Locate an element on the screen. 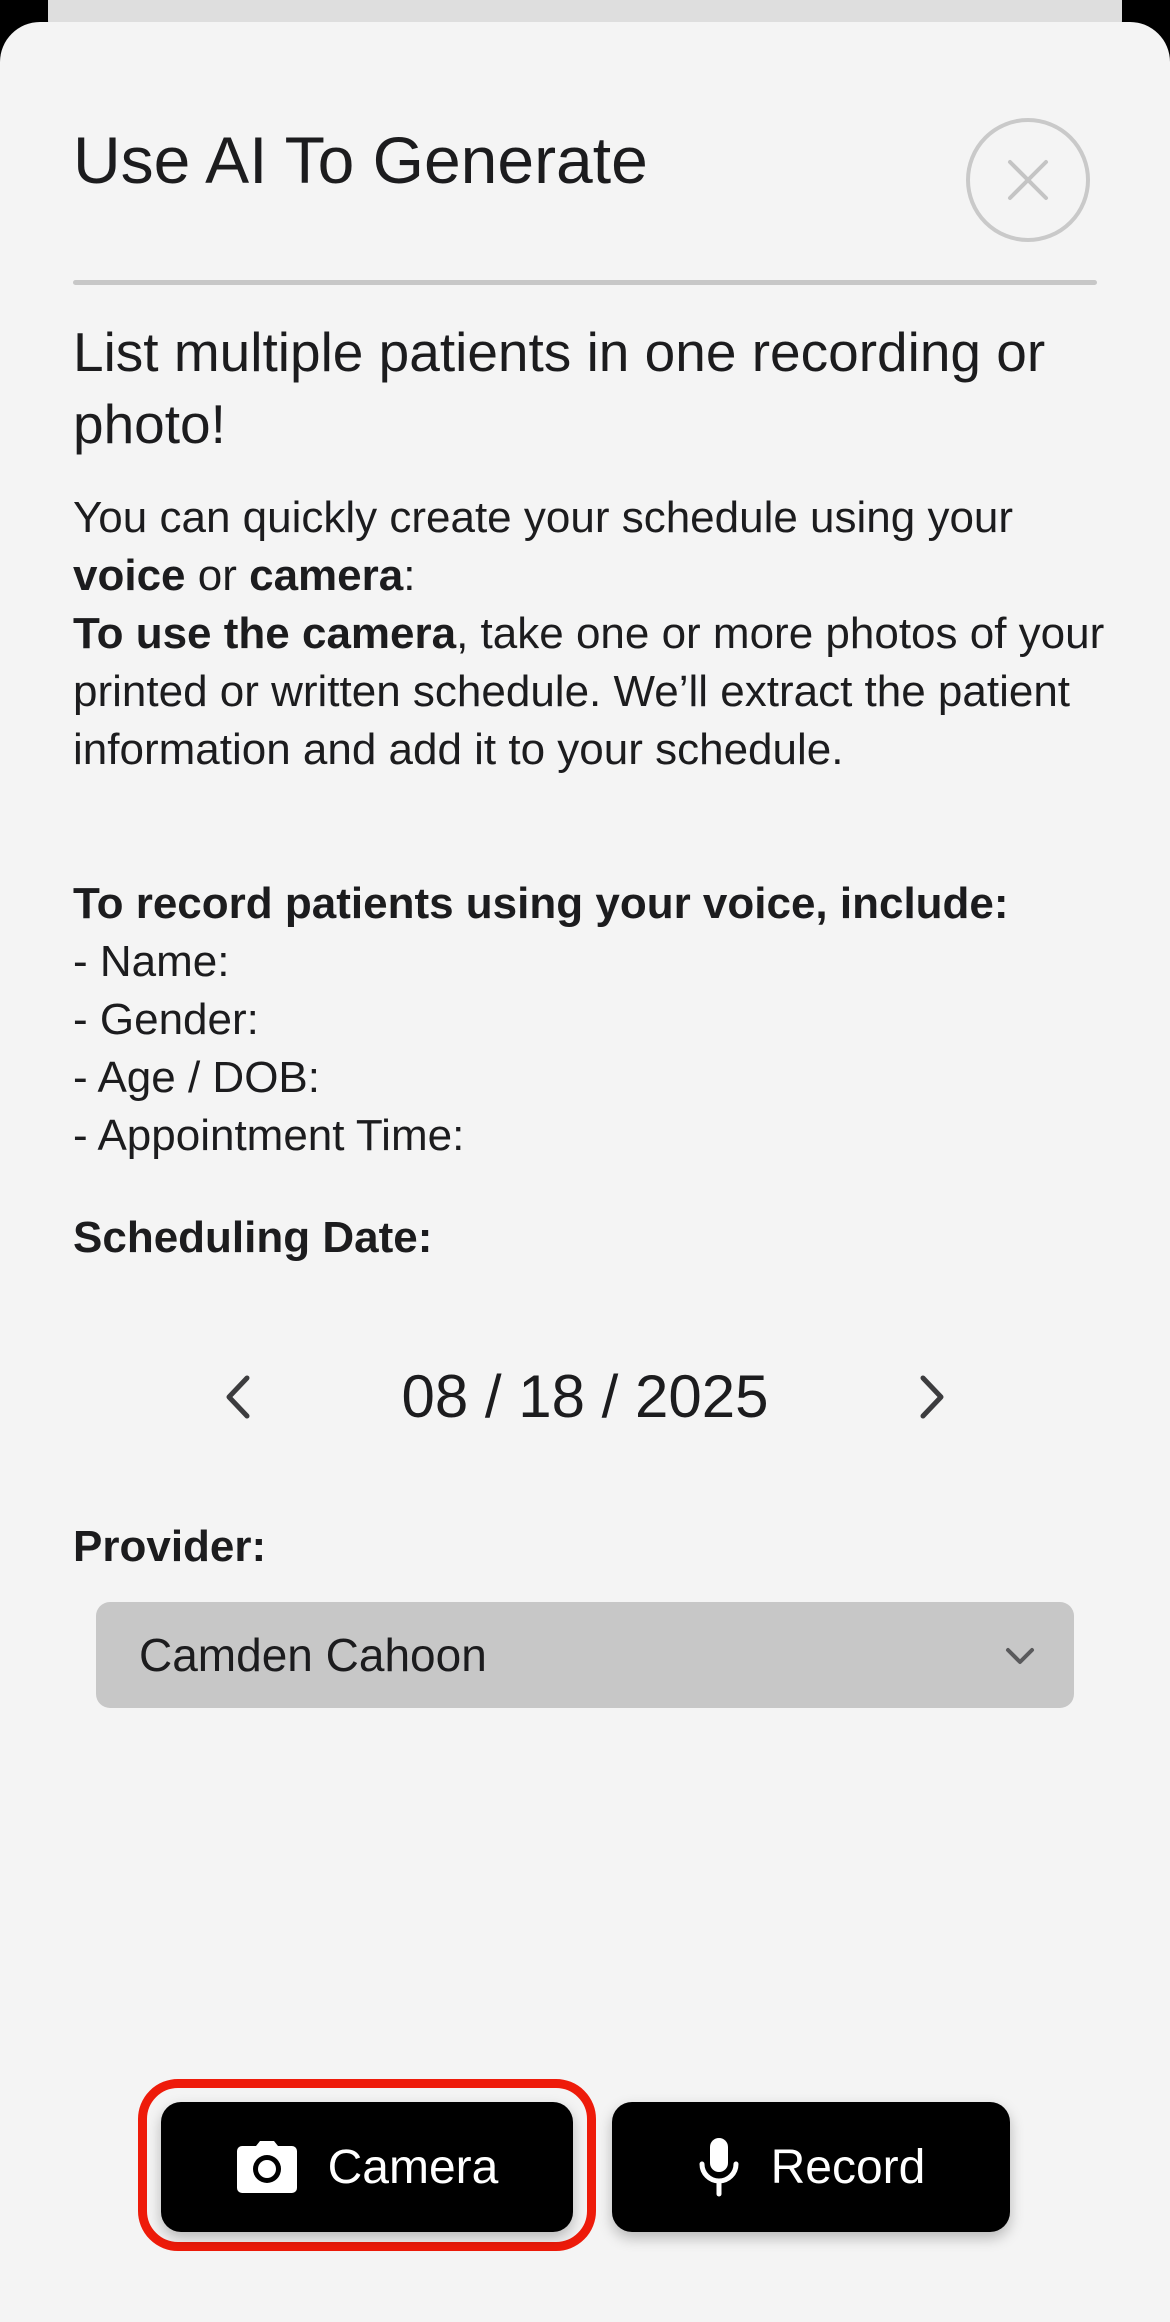 The height and width of the screenshot is (2322, 1170). close-button is located at coordinates (1028, 180).